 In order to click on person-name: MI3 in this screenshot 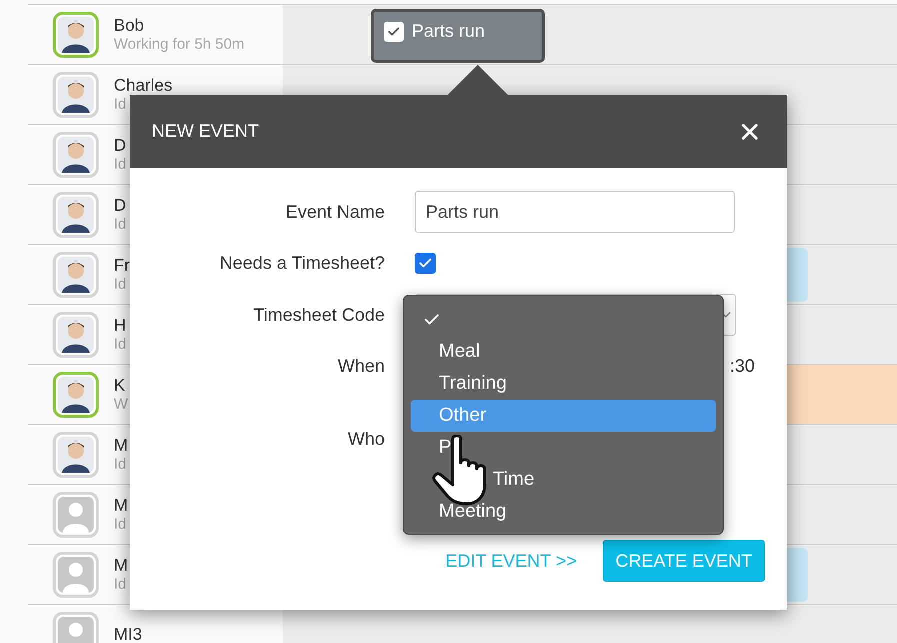, I will do `click(128, 633)`.